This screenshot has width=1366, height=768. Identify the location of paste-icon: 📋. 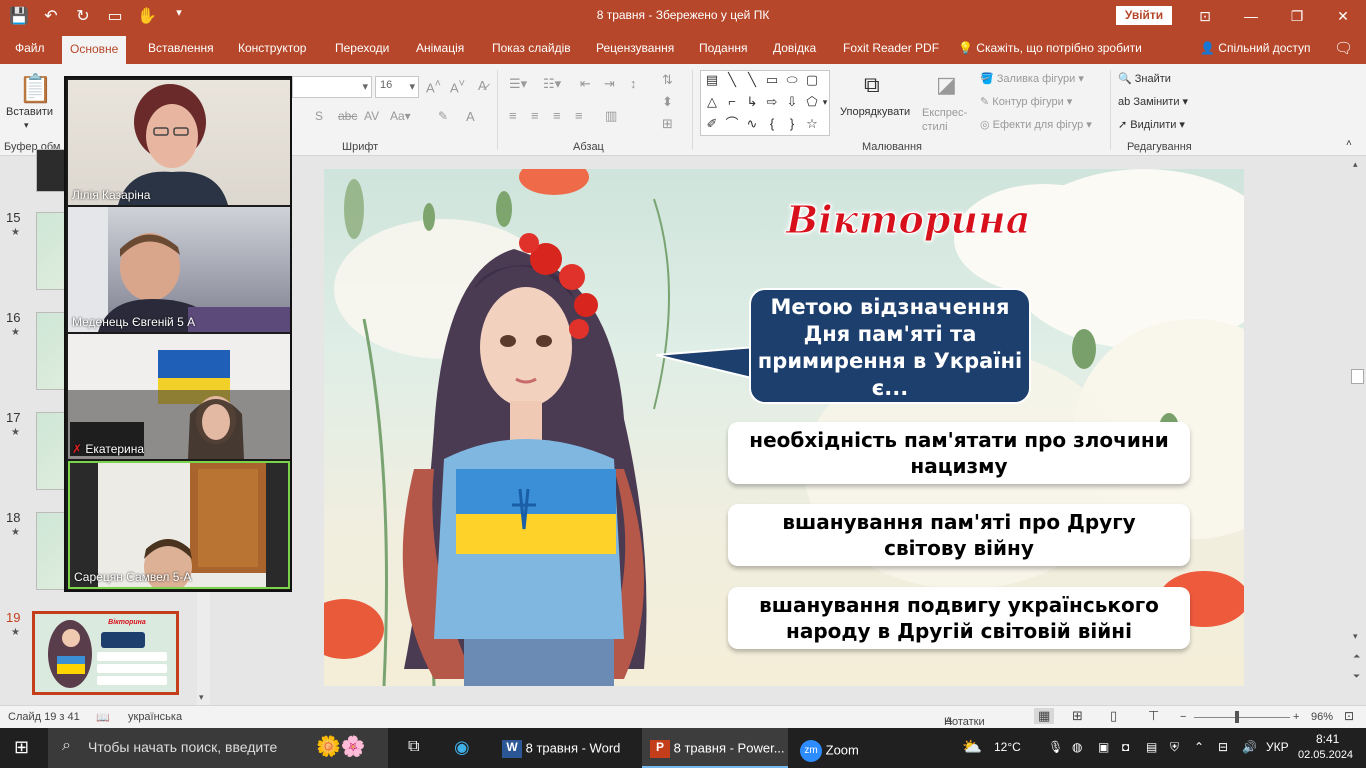
(35, 88).